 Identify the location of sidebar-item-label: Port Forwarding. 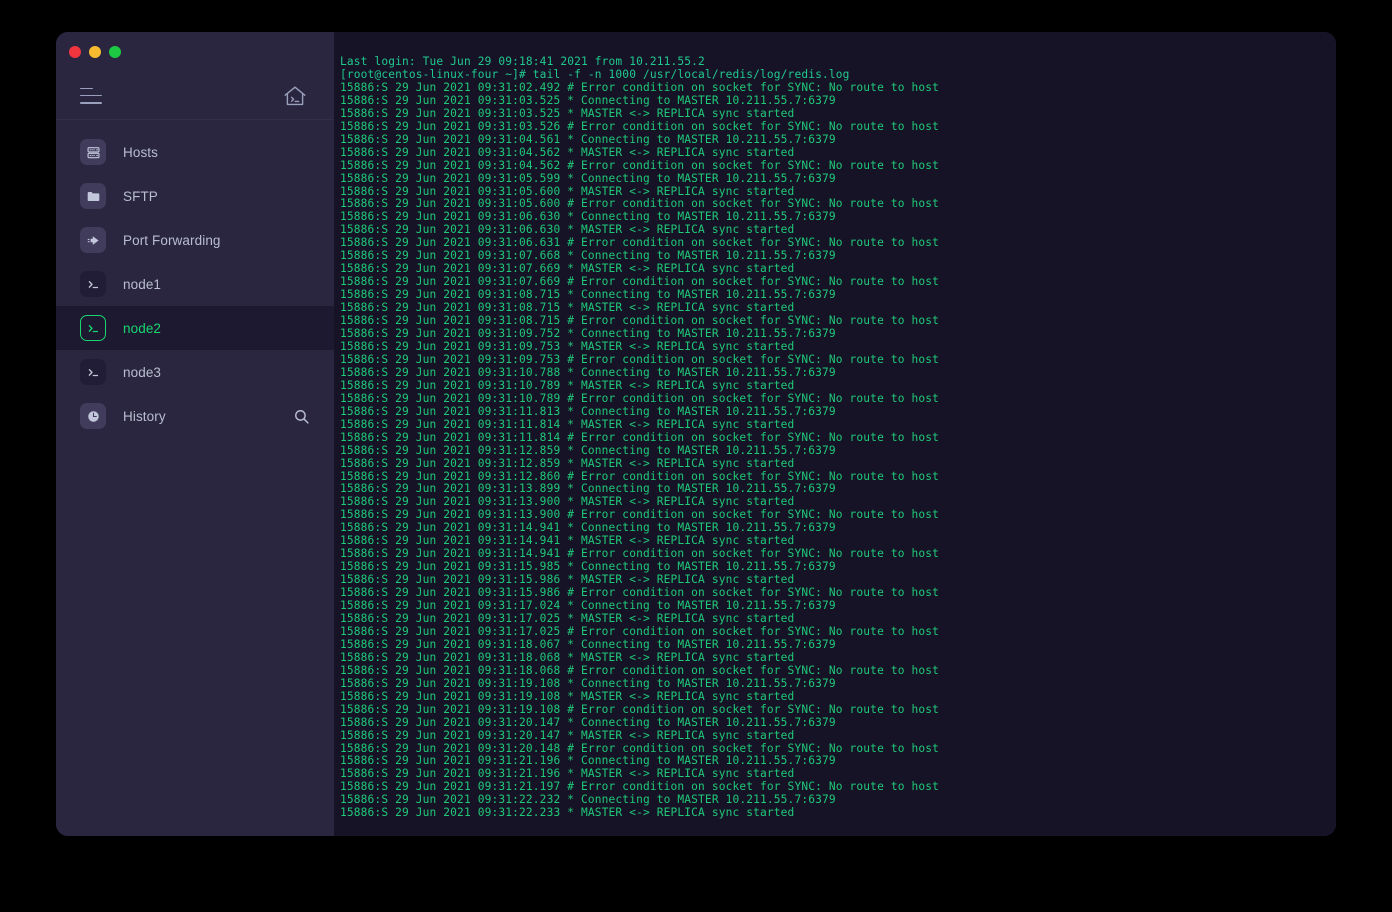
(172, 240).